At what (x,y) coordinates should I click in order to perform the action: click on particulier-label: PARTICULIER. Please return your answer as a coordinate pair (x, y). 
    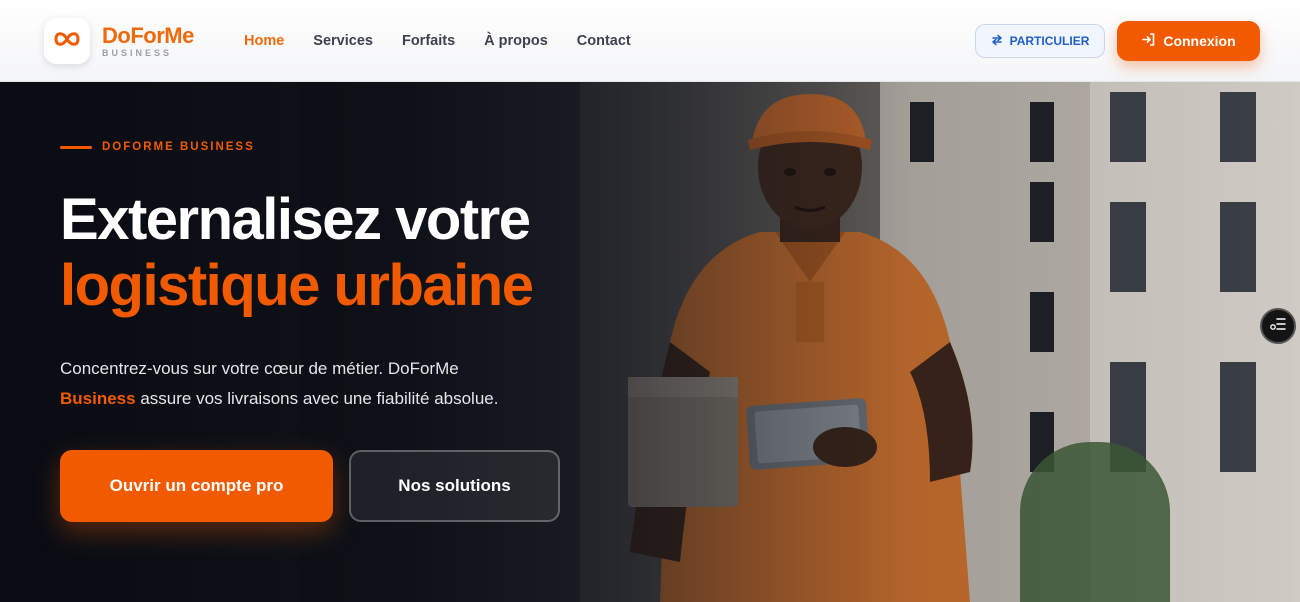
    Looking at the image, I should click on (1049, 41).